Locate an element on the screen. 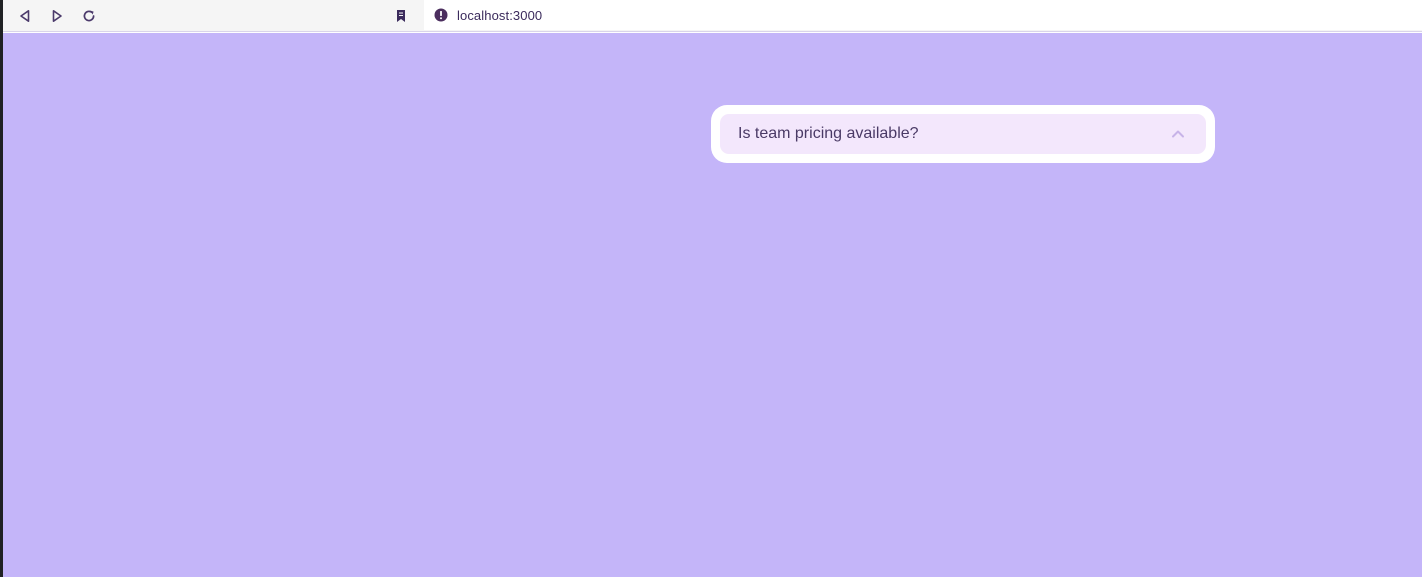 The image size is (1422, 577). bookmark-icon is located at coordinates (401, 16).